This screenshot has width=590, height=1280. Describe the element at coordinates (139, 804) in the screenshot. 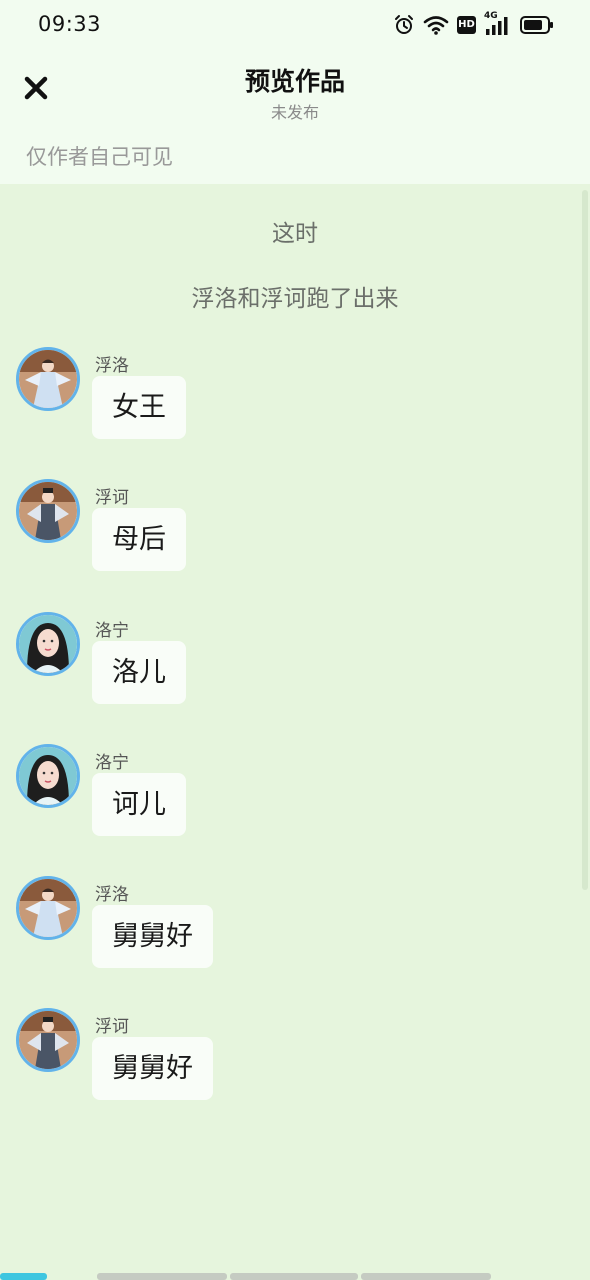

I see `message-bubble: 诃儿` at that location.